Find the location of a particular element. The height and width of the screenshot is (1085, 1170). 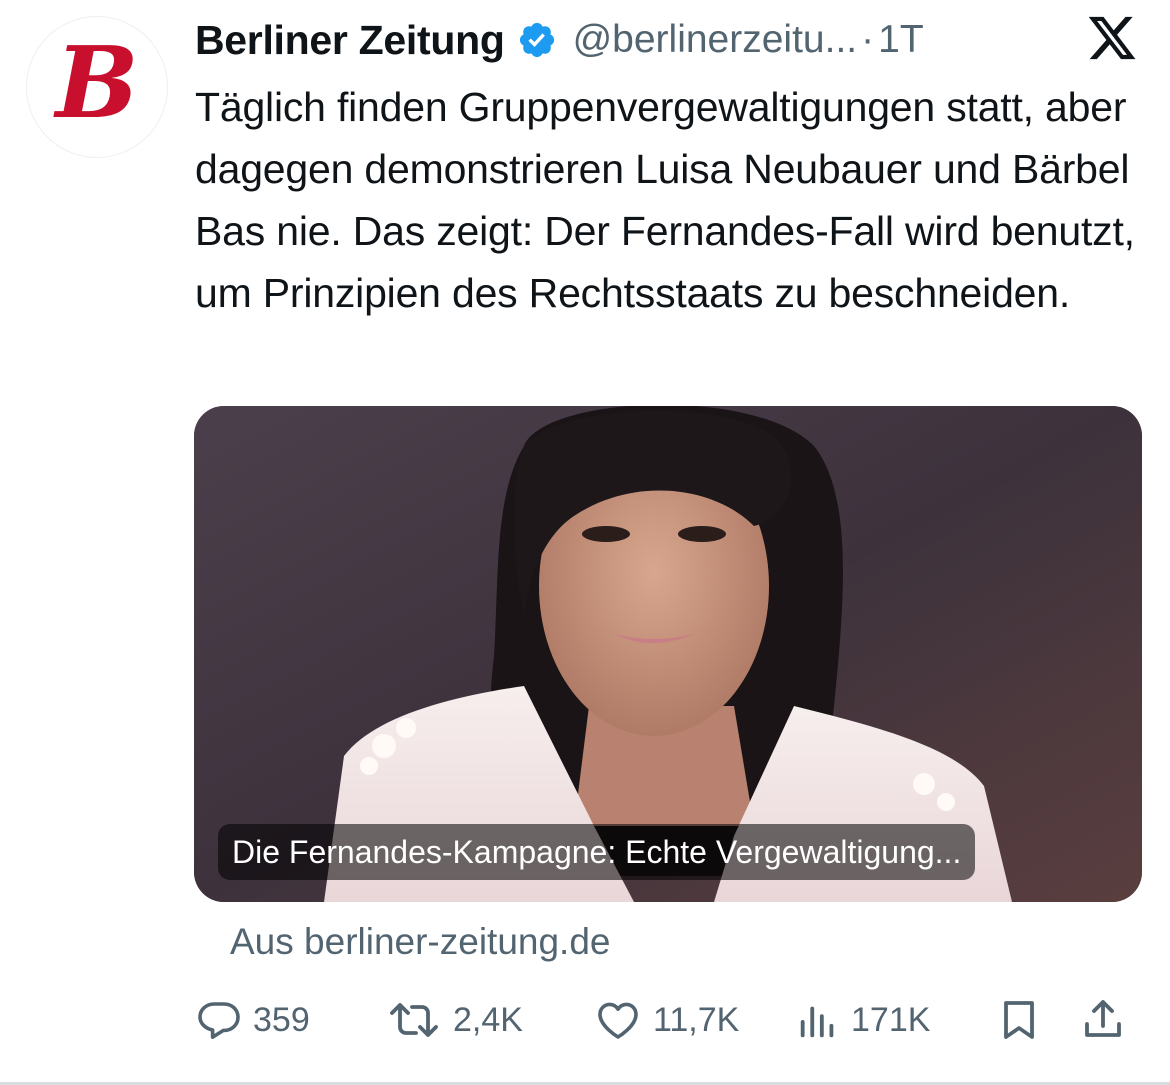

author-name: Berliner Zeitung is located at coordinates (350, 40).